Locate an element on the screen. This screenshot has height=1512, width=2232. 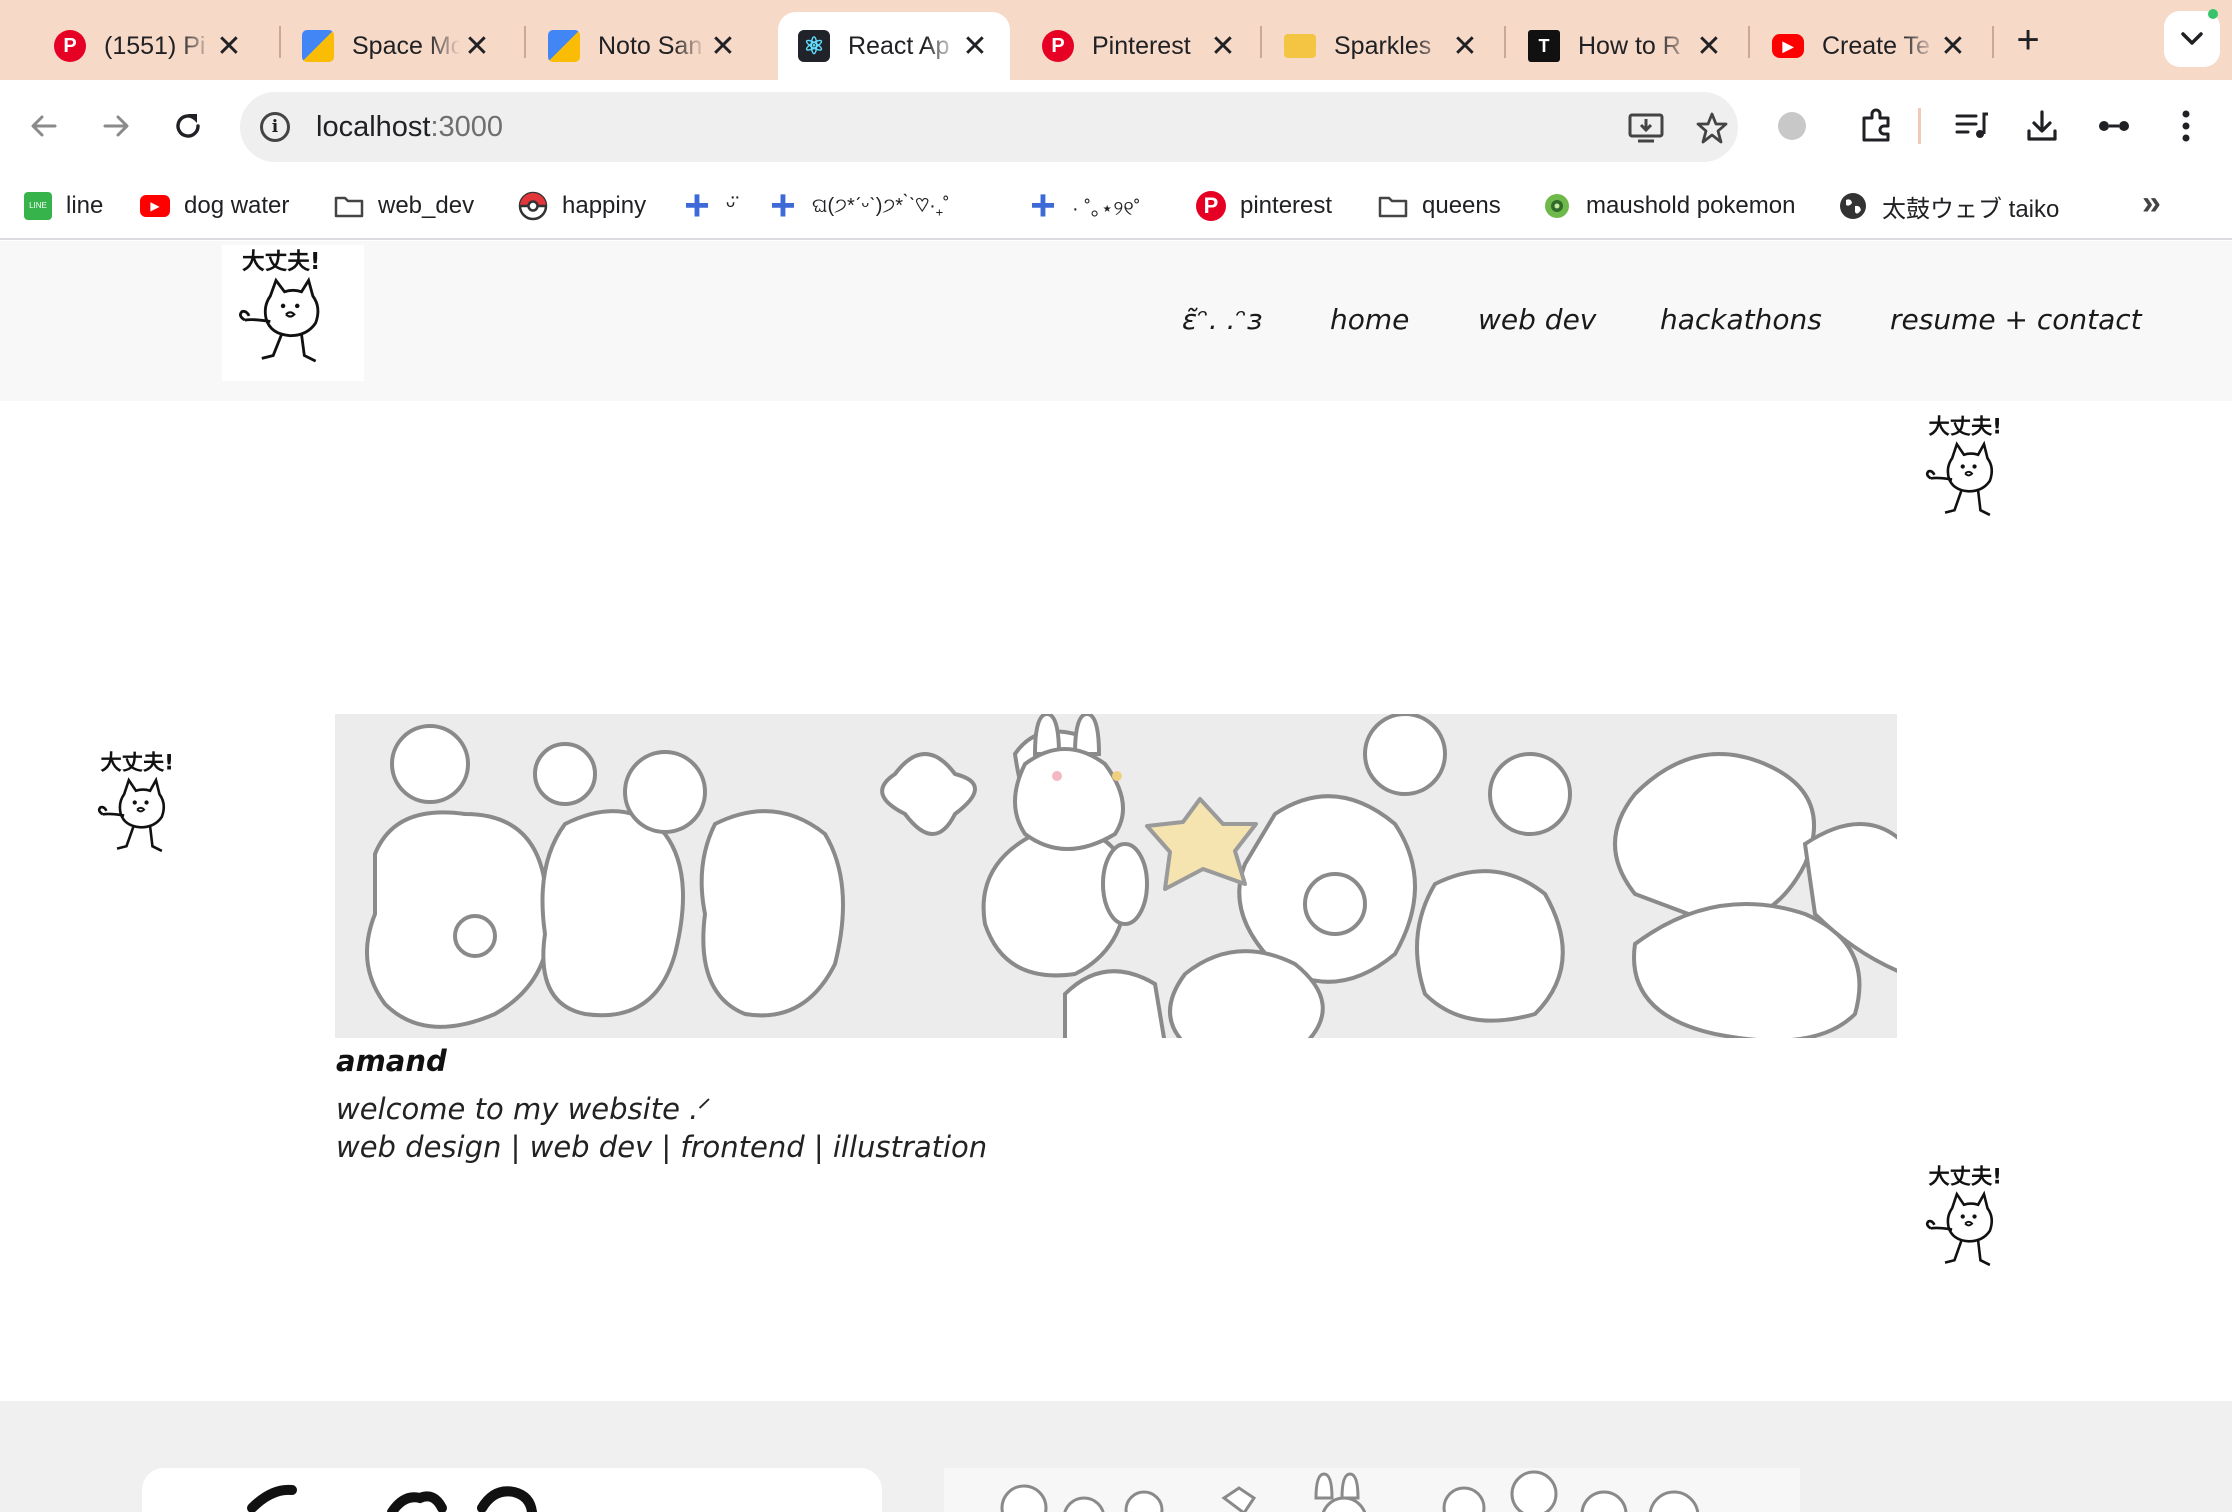
globe-icon is located at coordinates (1853, 206).